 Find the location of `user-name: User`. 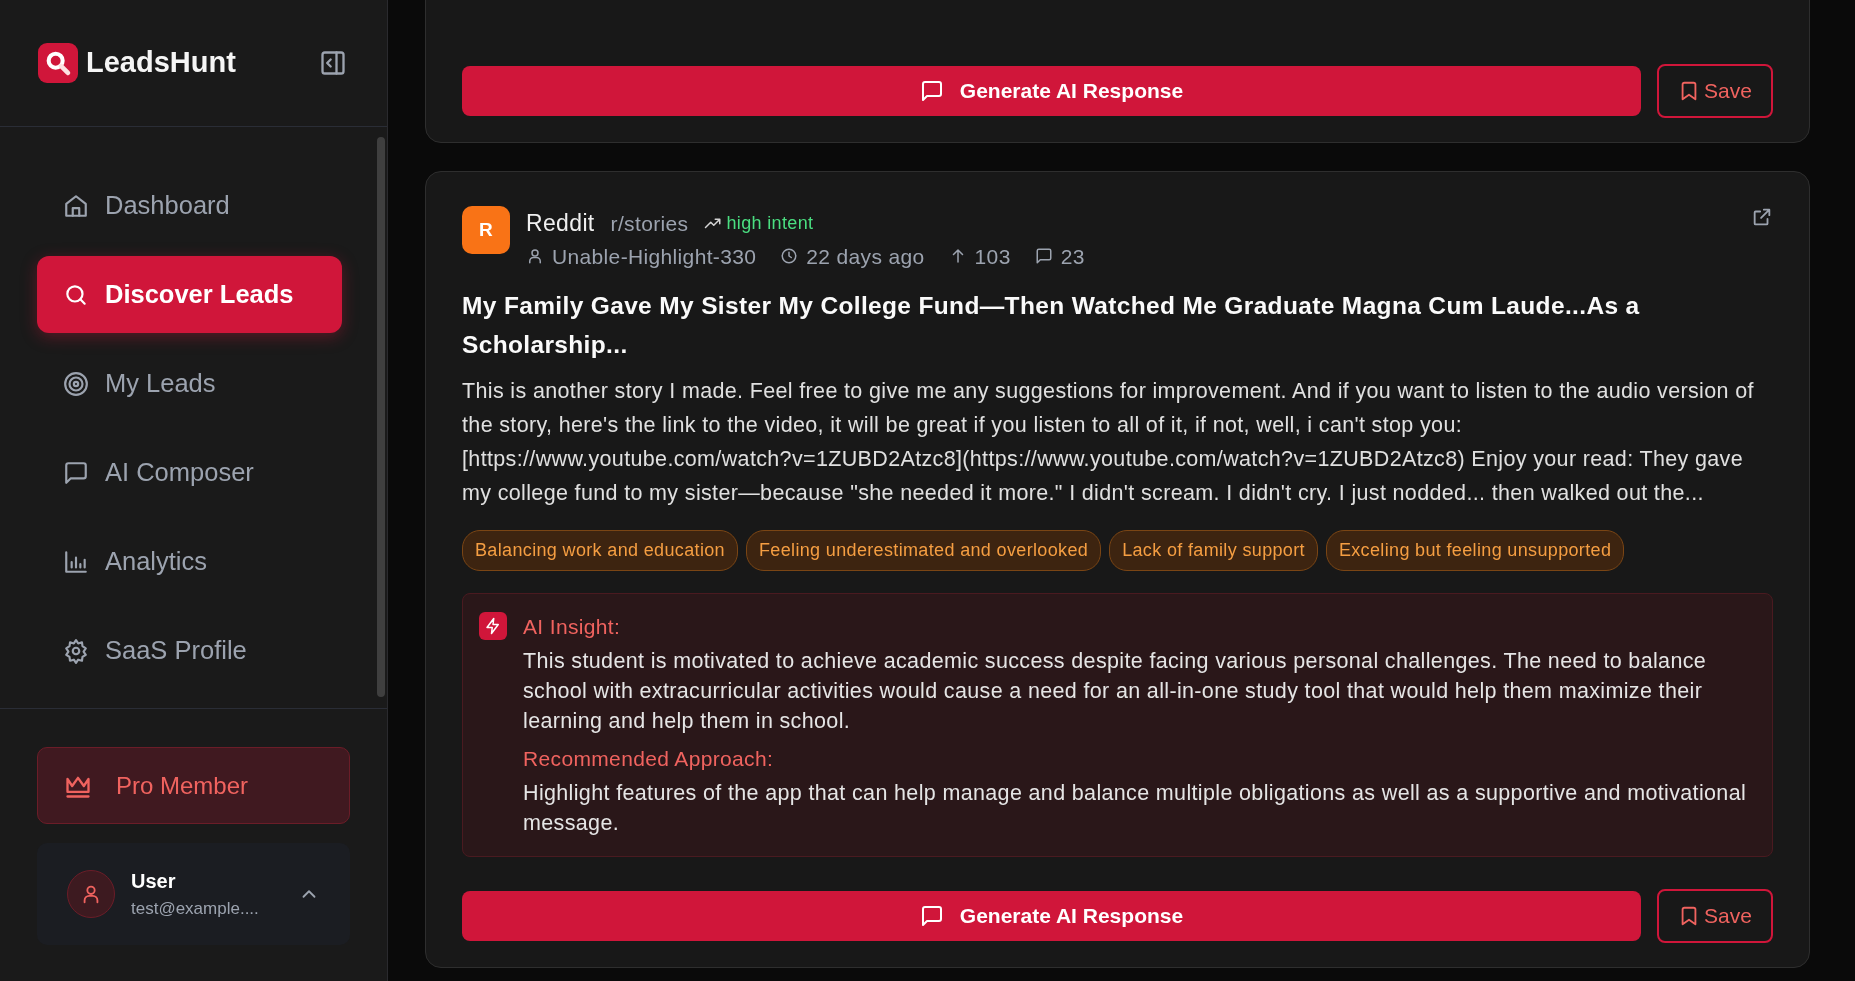

user-name: User is located at coordinates (154, 882).